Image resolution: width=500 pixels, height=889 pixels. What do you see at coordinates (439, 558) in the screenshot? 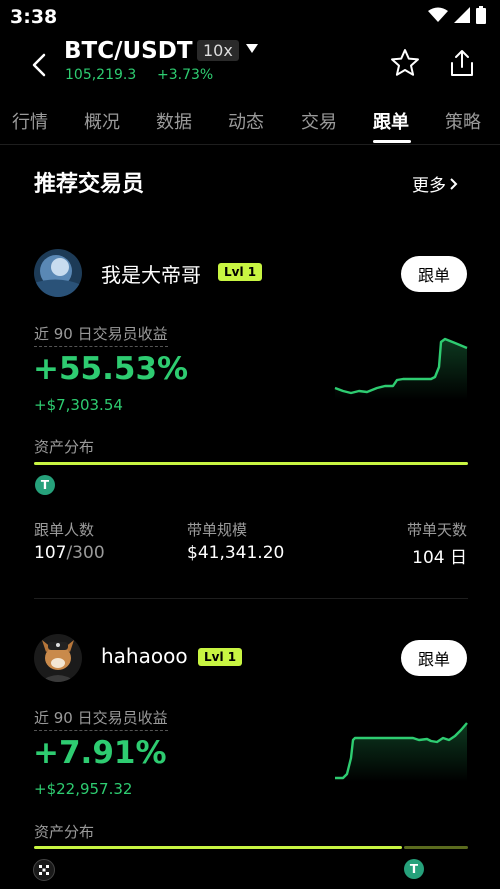
I see `days-value: 104 日` at bounding box center [439, 558].